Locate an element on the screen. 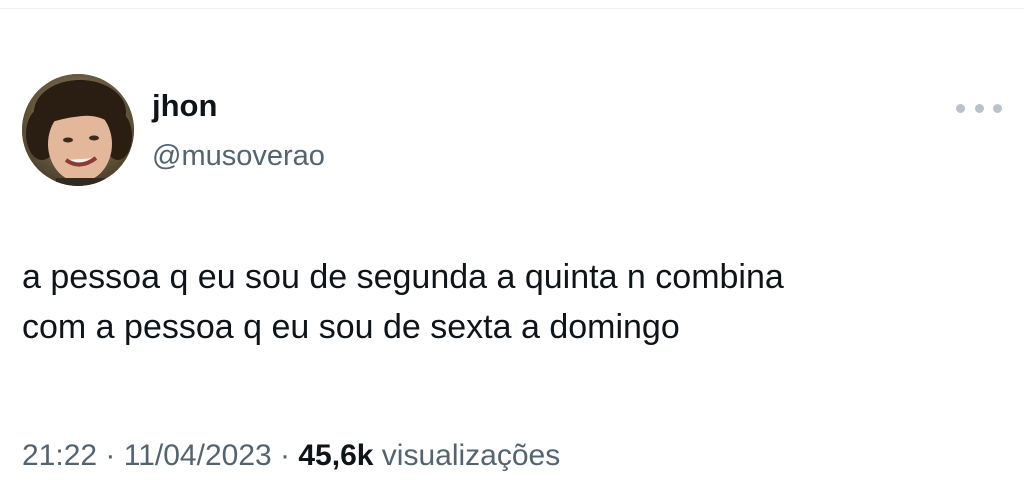 The height and width of the screenshot is (496, 1024). avatar-photo-icon is located at coordinates (78, 130).